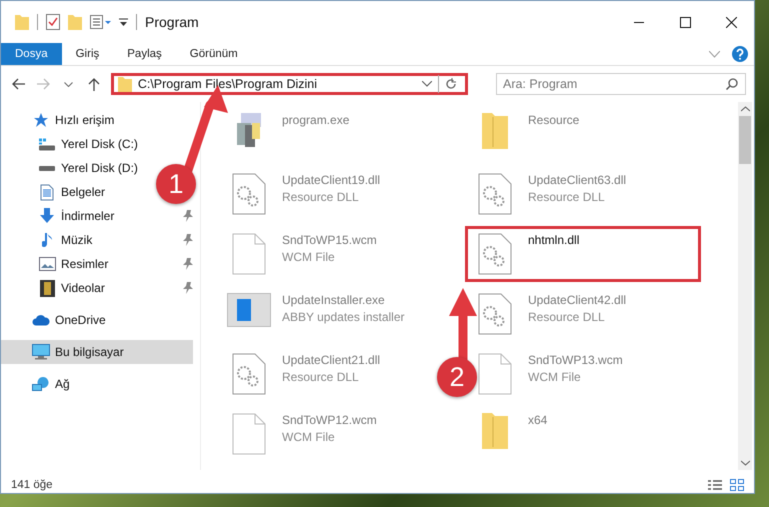 This screenshot has height=507, width=769. What do you see at coordinates (57, 192) in the screenshot?
I see `sidebar-item: Belgeler` at bounding box center [57, 192].